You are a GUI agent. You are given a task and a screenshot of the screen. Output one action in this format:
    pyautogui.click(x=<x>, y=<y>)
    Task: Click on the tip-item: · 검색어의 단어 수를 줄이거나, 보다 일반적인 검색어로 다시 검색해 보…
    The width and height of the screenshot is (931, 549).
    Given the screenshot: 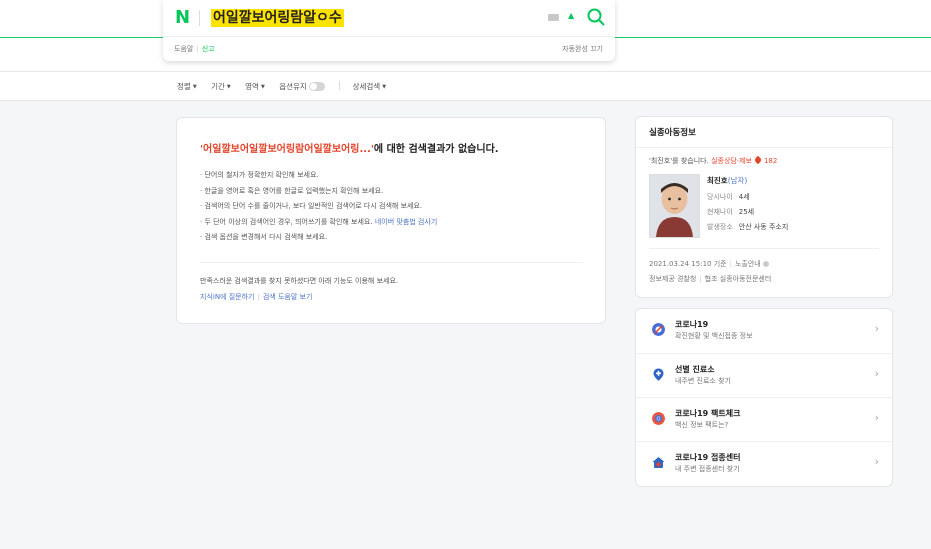 What is the action you would take?
    pyautogui.click(x=311, y=206)
    